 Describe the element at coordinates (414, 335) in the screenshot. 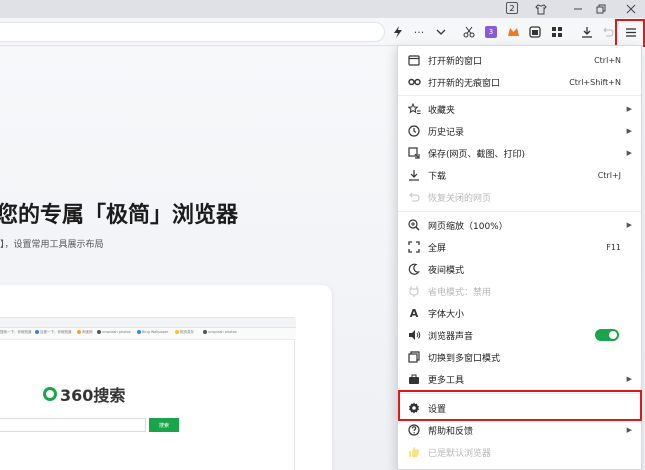

I see `sound-icon` at that location.